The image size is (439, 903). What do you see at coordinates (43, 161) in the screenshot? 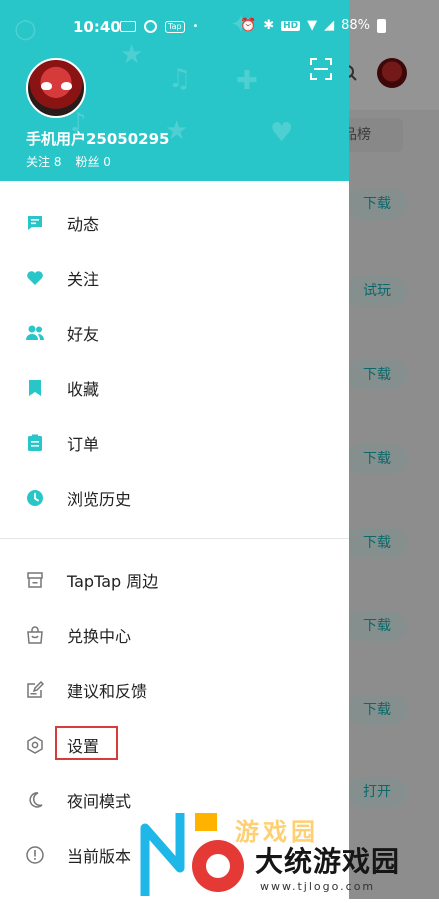
I see `following-count: 关注 8` at bounding box center [43, 161].